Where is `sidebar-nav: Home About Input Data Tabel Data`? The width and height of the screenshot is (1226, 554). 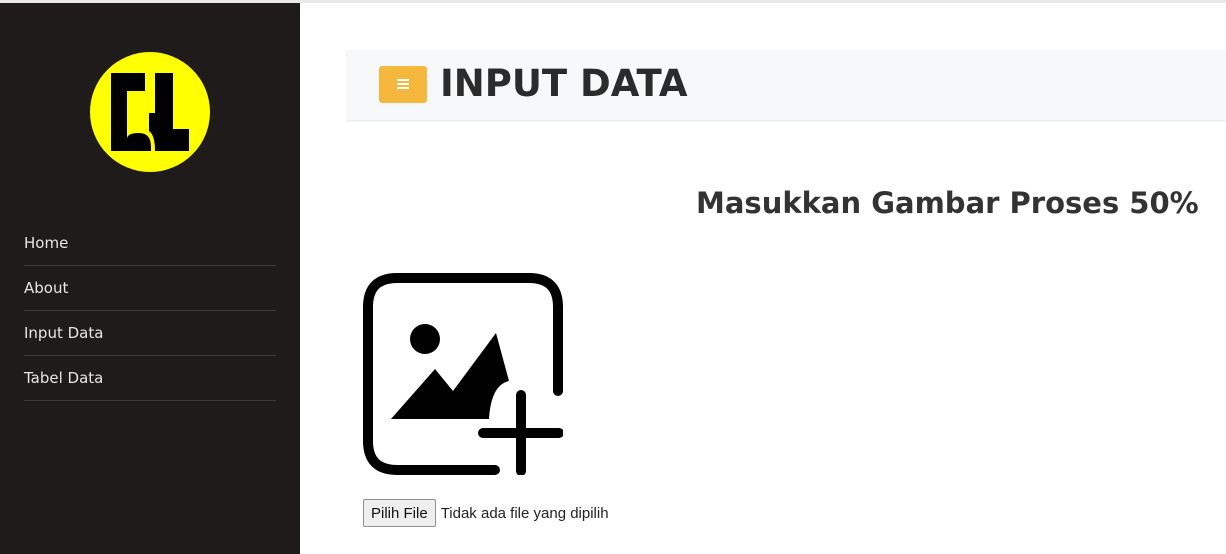 sidebar-nav: Home About Input Data Tabel Data is located at coordinates (150, 311).